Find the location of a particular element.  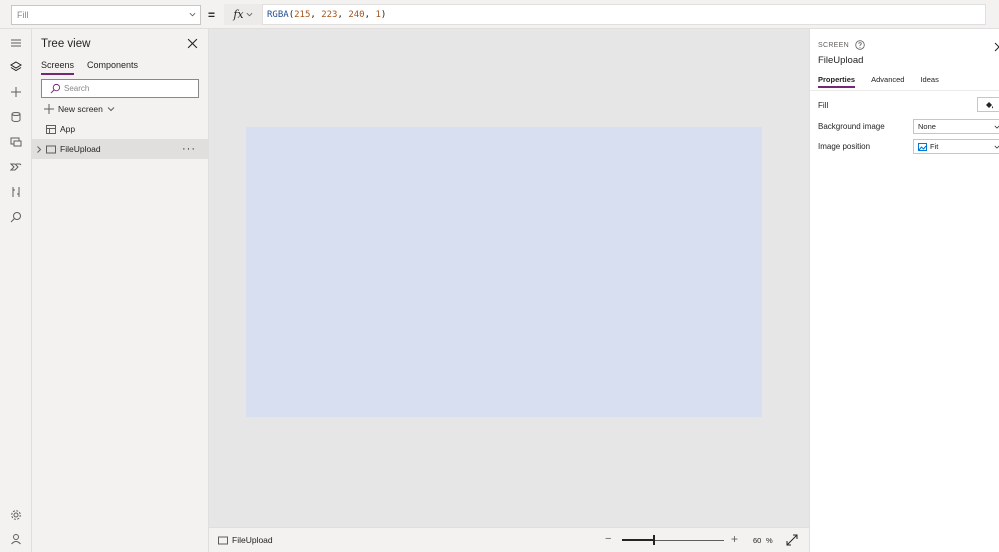

tree-item-fileupload: FileUpload ··· is located at coordinates (120, 149).